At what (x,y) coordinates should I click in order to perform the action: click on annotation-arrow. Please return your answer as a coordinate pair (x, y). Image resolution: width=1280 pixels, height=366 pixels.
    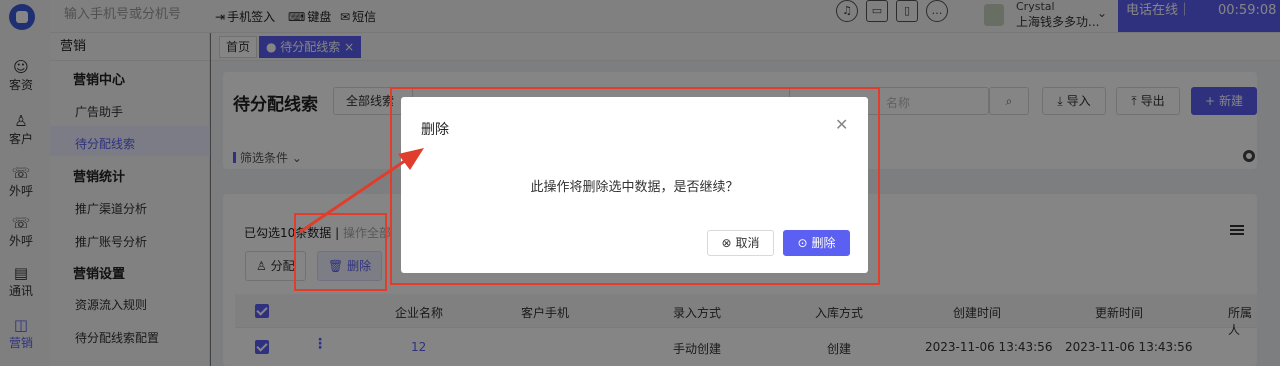
    Looking at the image, I should click on (361, 191).